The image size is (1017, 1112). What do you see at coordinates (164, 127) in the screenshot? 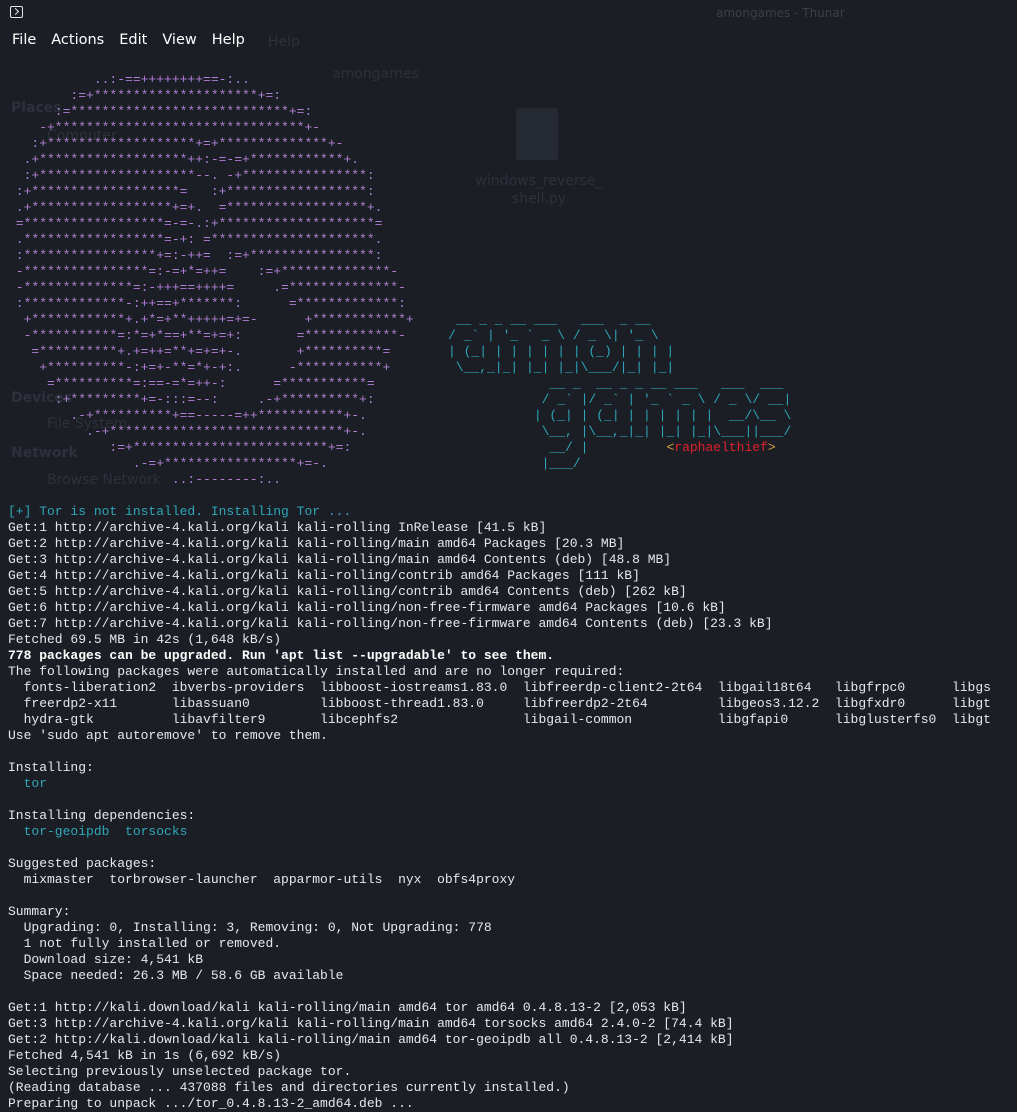
I see `banner-line: -+********************************+-` at bounding box center [164, 127].